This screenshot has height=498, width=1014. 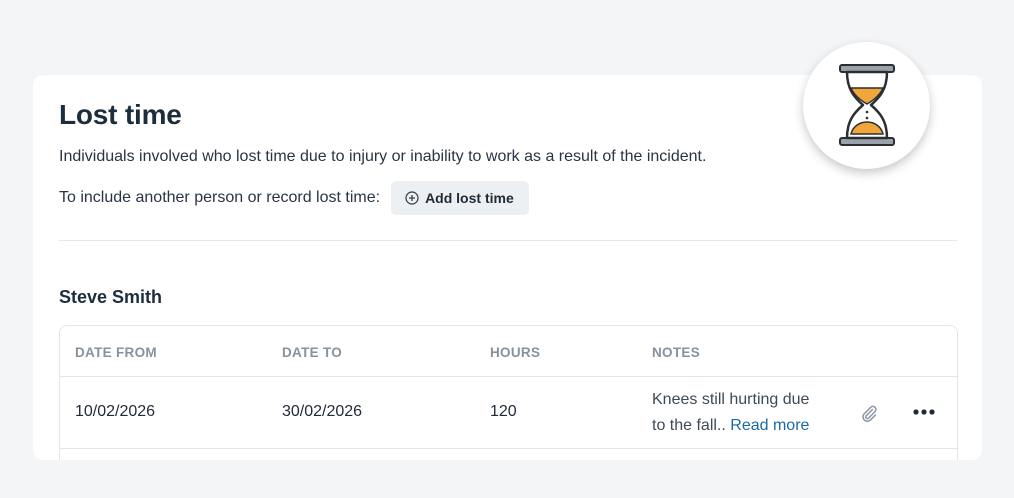 I want to click on column-header-hours: HOURS, so click(x=515, y=352).